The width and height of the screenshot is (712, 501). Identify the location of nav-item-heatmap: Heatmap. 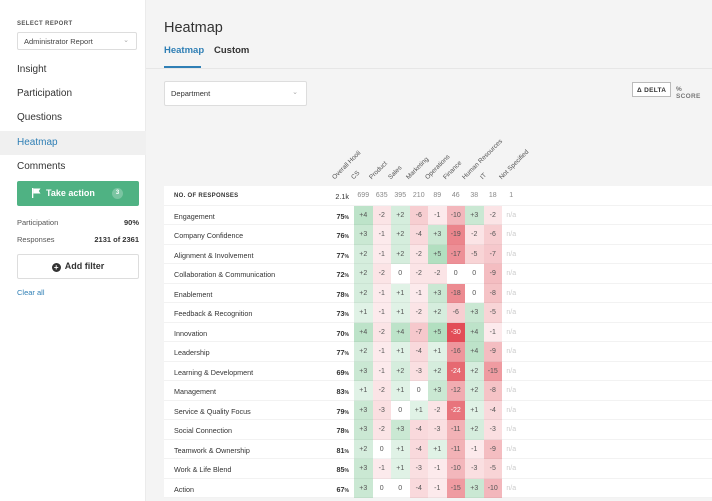
(73, 143).